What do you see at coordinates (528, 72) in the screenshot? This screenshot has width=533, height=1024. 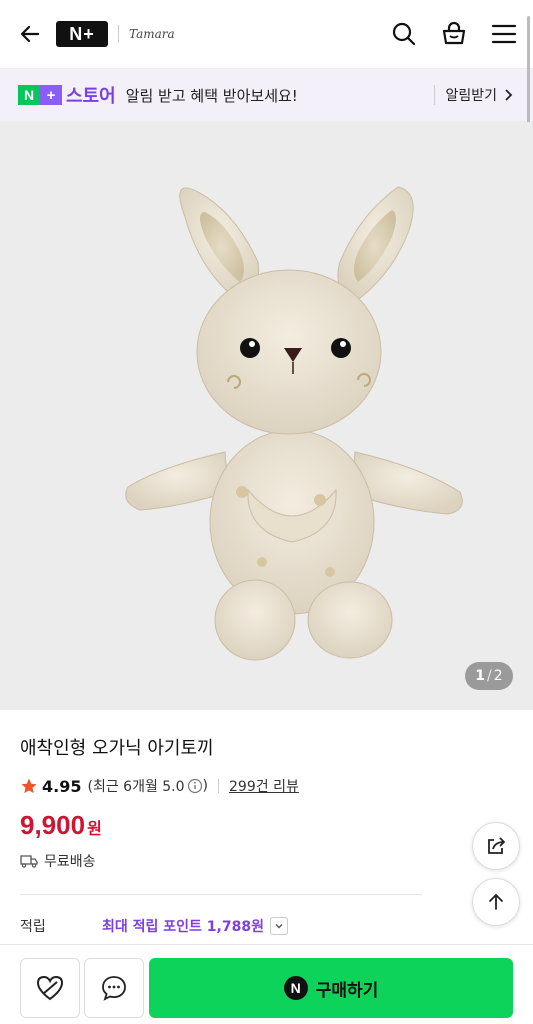 I see `scrollbar` at bounding box center [528, 72].